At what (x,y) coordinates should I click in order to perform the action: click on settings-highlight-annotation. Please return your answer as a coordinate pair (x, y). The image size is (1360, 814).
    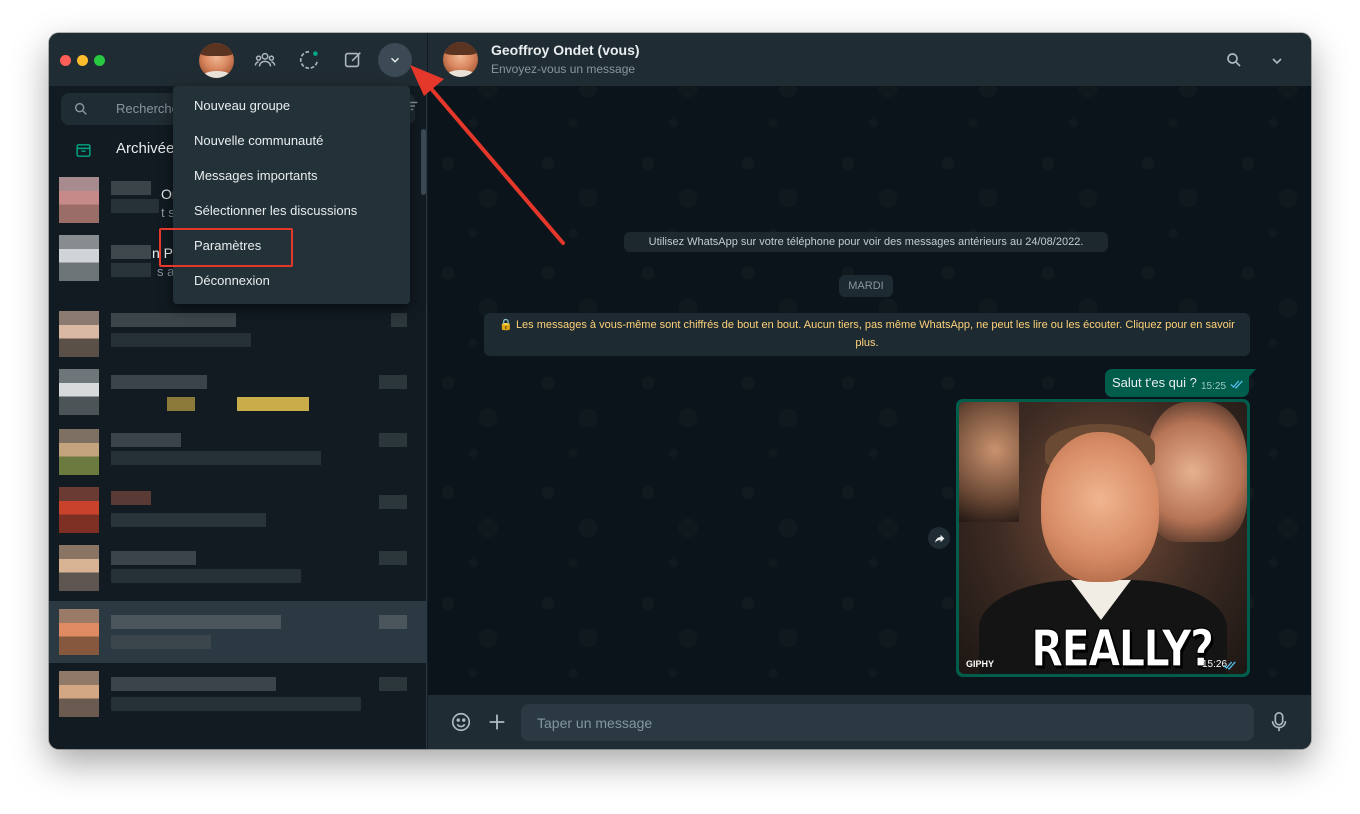
    Looking at the image, I should click on (226, 247).